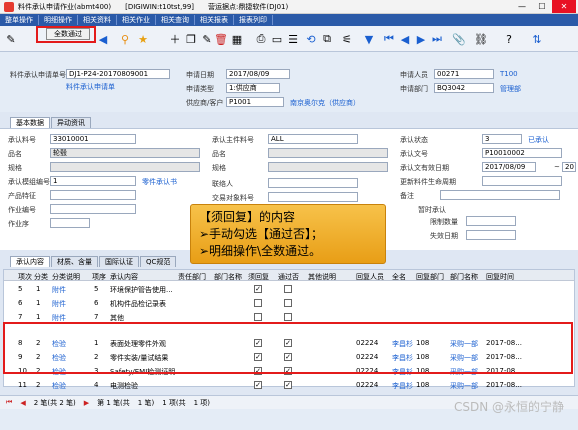  Describe the element at coordinates (221, 39) in the screenshot. I see `delete-icon: 🗑` at that location.